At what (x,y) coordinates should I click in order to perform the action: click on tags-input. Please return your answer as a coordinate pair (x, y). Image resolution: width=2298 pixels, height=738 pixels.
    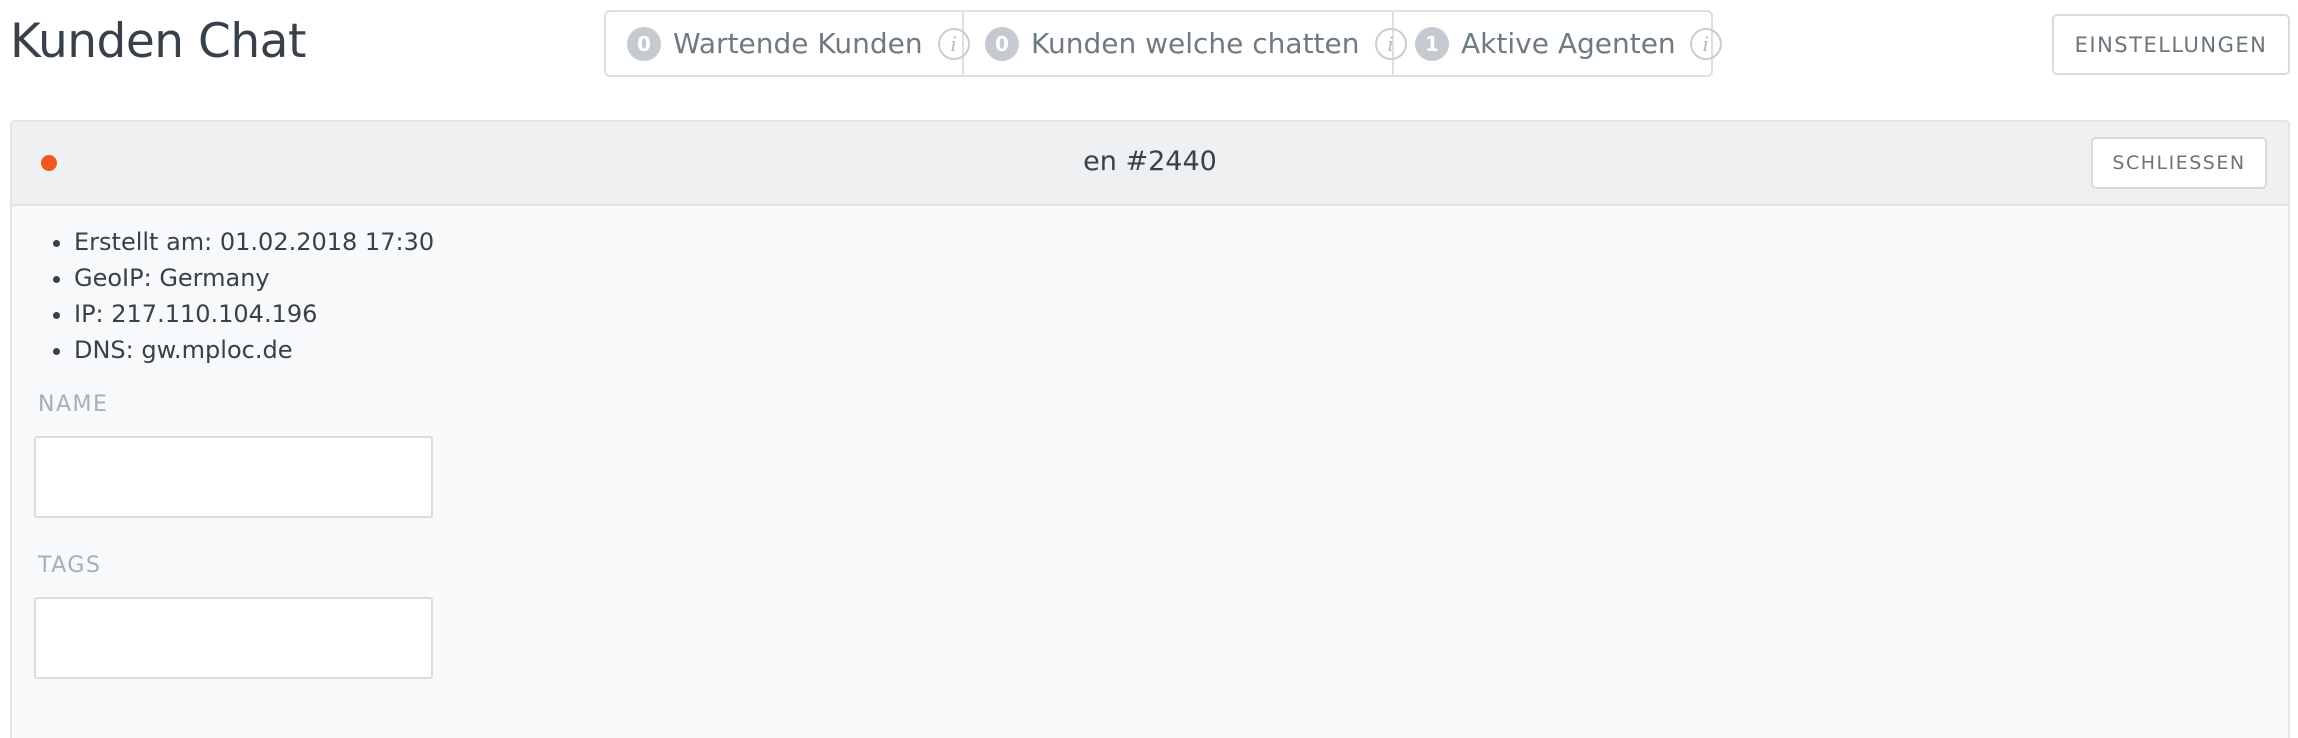
    Looking at the image, I should click on (233, 638).